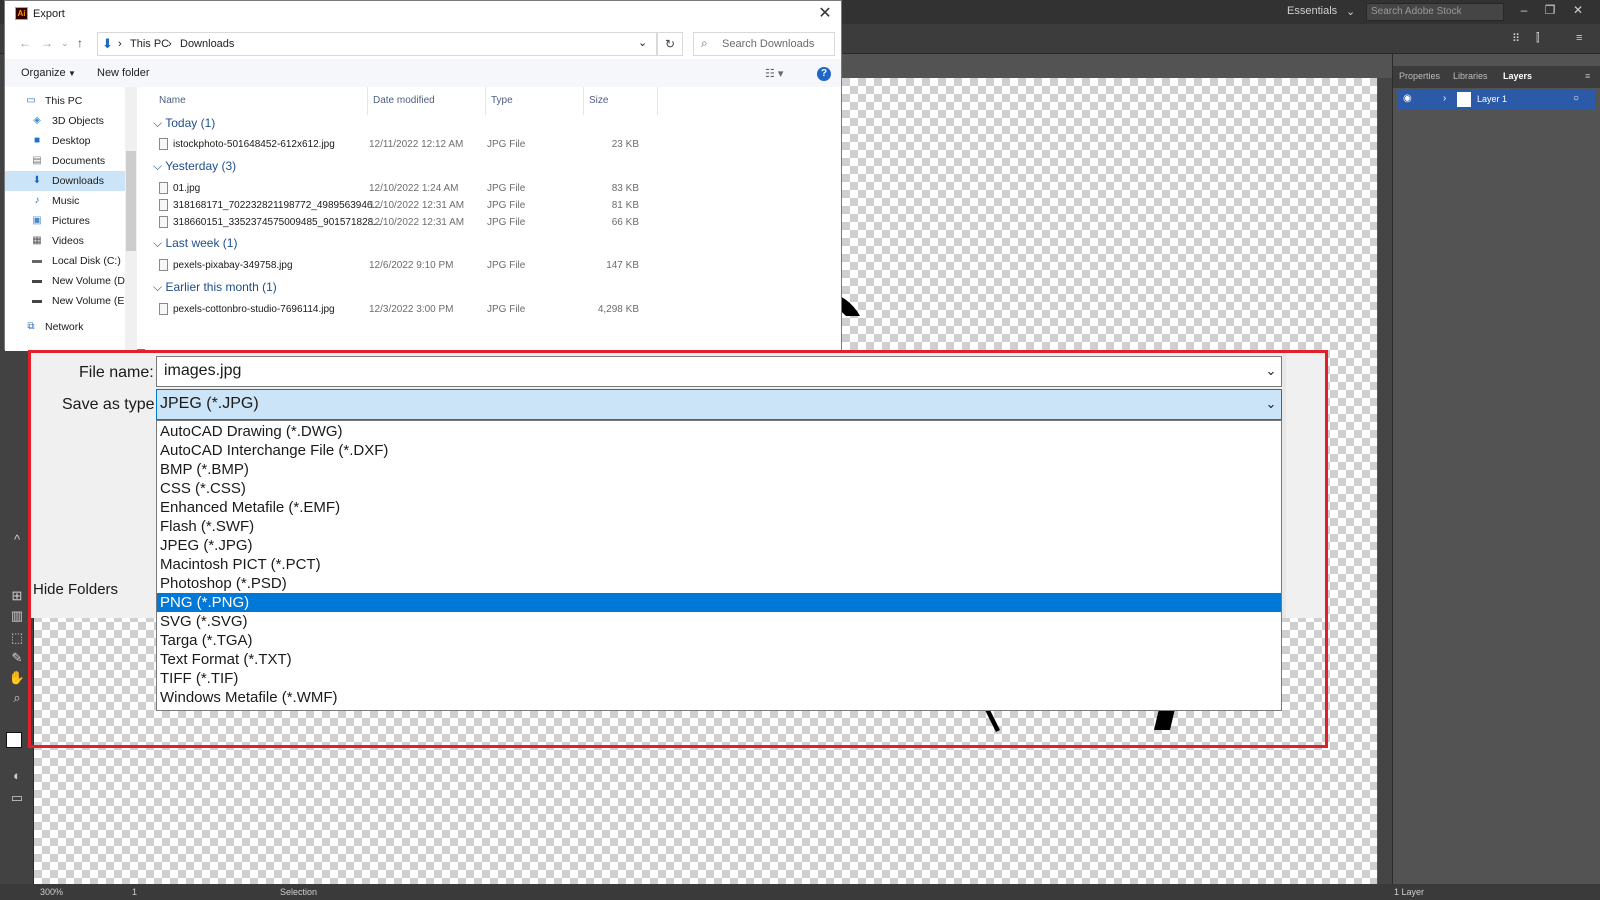 This screenshot has width=1600, height=900. I want to click on tab-properties: Properties, so click(1419, 76).